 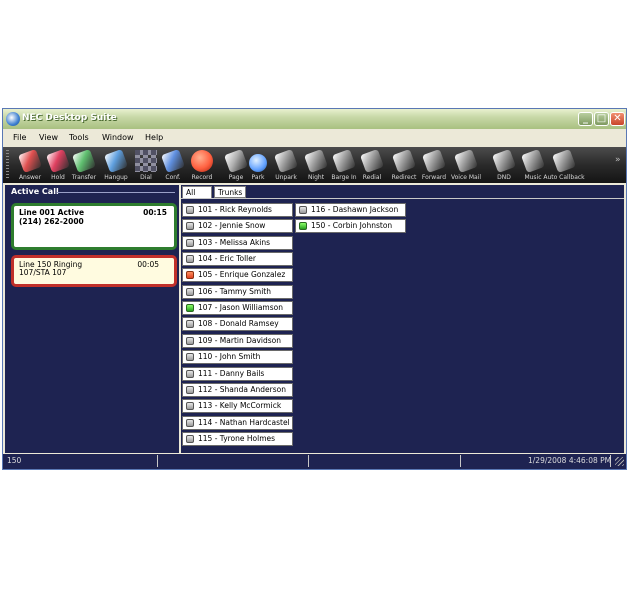 What do you see at coordinates (316, 161) in the screenshot?
I see `night-icon` at bounding box center [316, 161].